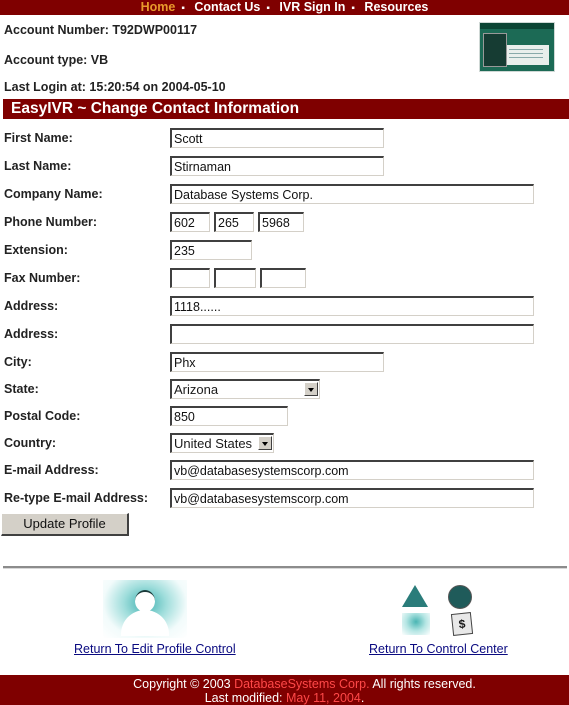 This screenshot has height=705, width=569. I want to click on fax-line-input, so click(283, 278).